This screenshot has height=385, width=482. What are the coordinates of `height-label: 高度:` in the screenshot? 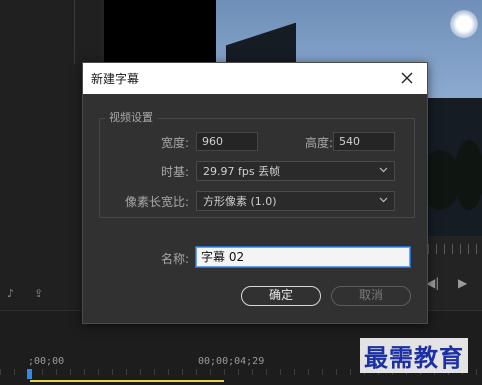 It's located at (318, 143).